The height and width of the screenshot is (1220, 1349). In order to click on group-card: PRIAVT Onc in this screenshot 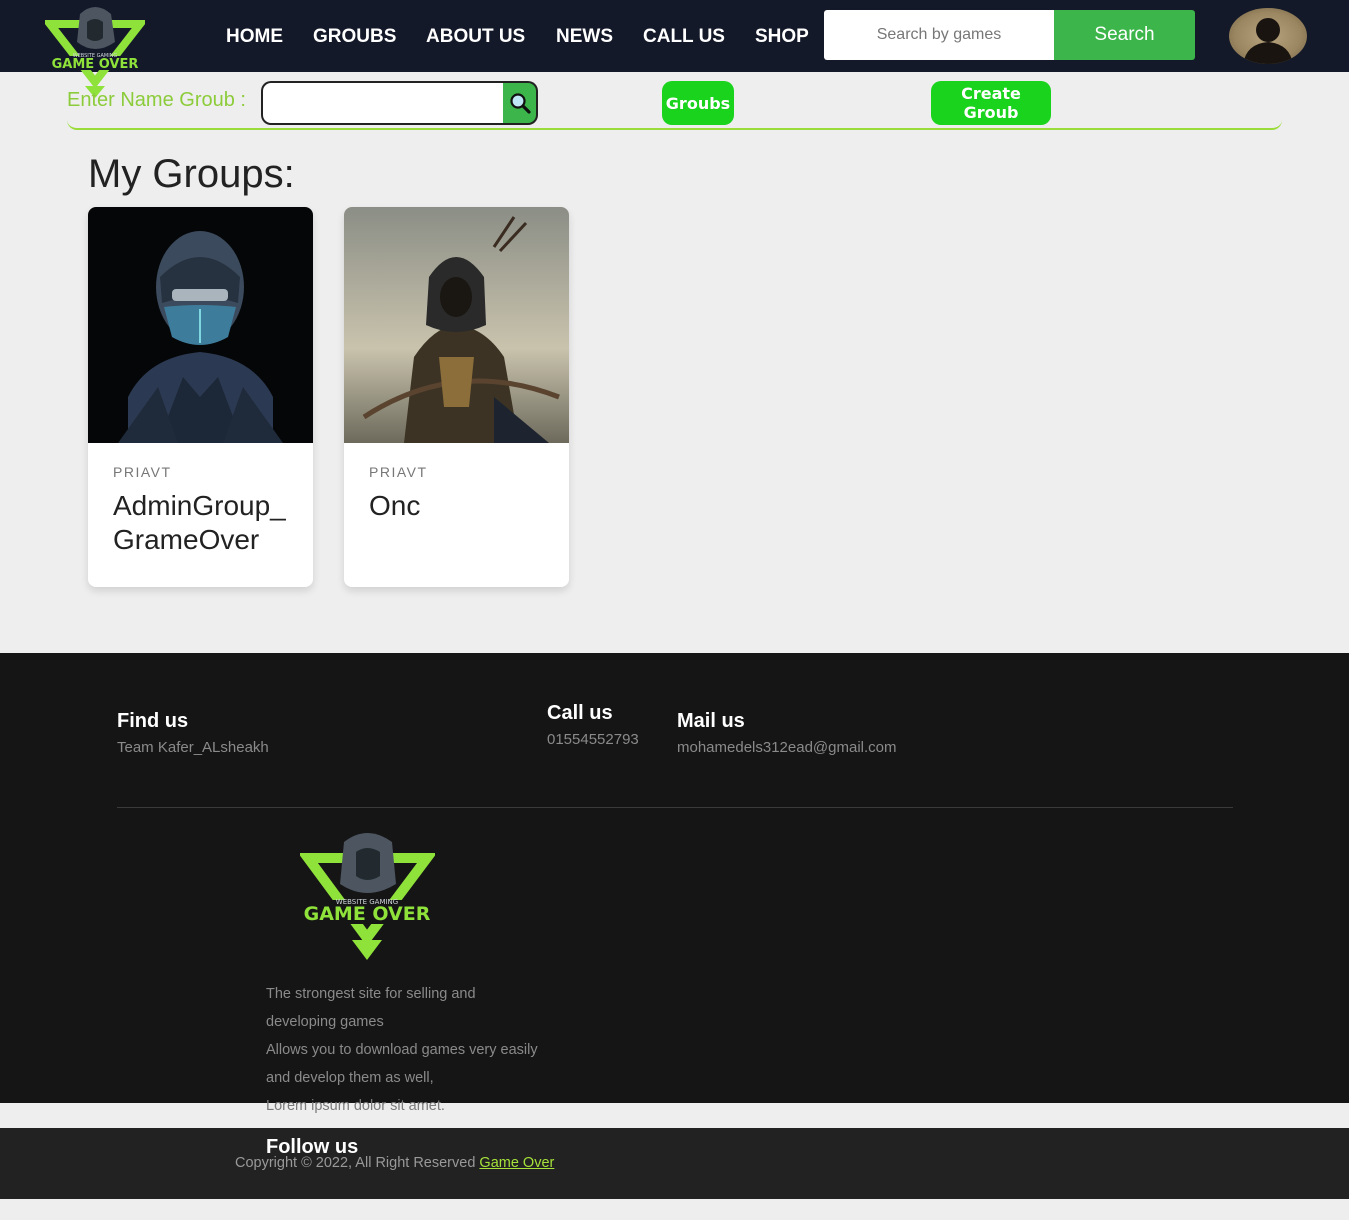, I will do `click(456, 397)`.